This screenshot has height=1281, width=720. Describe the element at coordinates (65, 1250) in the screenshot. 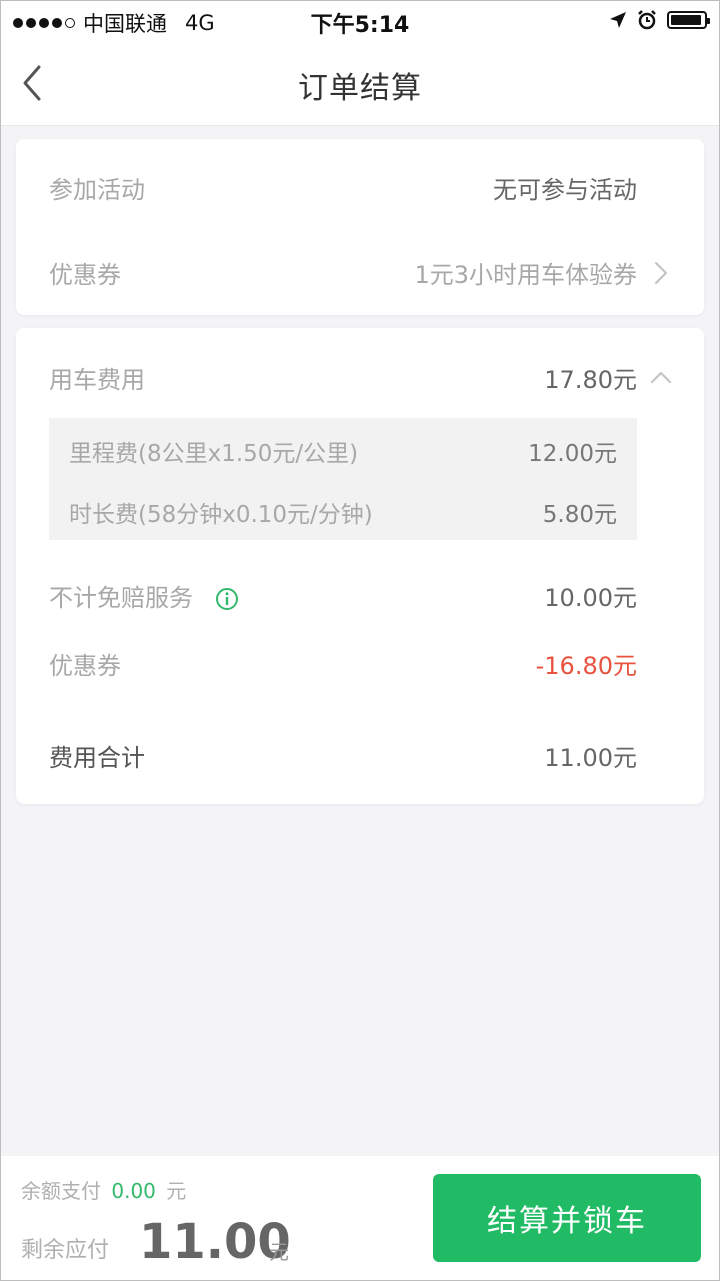

I see `remaining-label: 剩余应付` at that location.